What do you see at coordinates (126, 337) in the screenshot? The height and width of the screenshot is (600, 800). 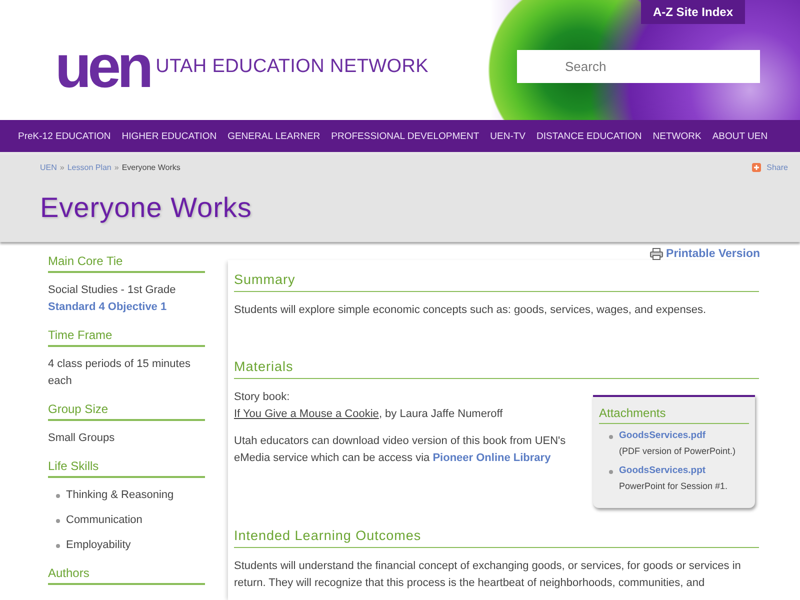 I see `sidebar-heading: Time Frame` at bounding box center [126, 337].